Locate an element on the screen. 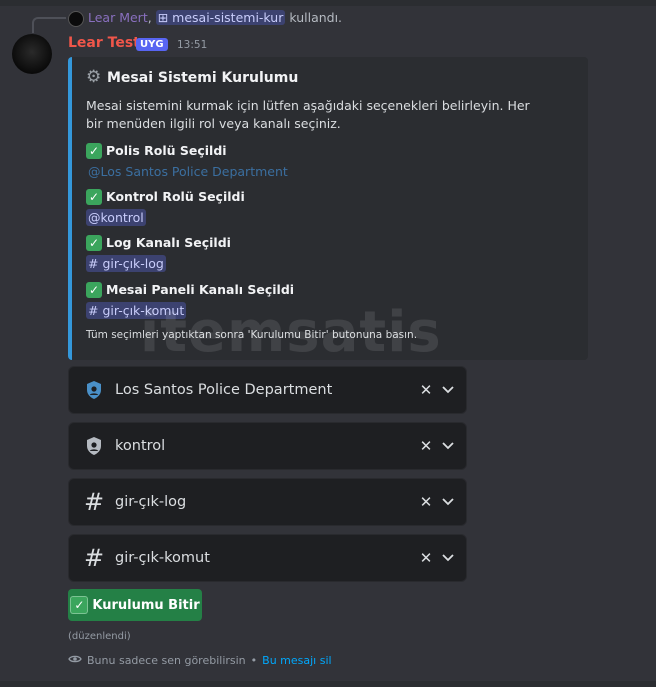 The height and width of the screenshot is (687, 656). bottom-divider is located at coordinates (328, 684).